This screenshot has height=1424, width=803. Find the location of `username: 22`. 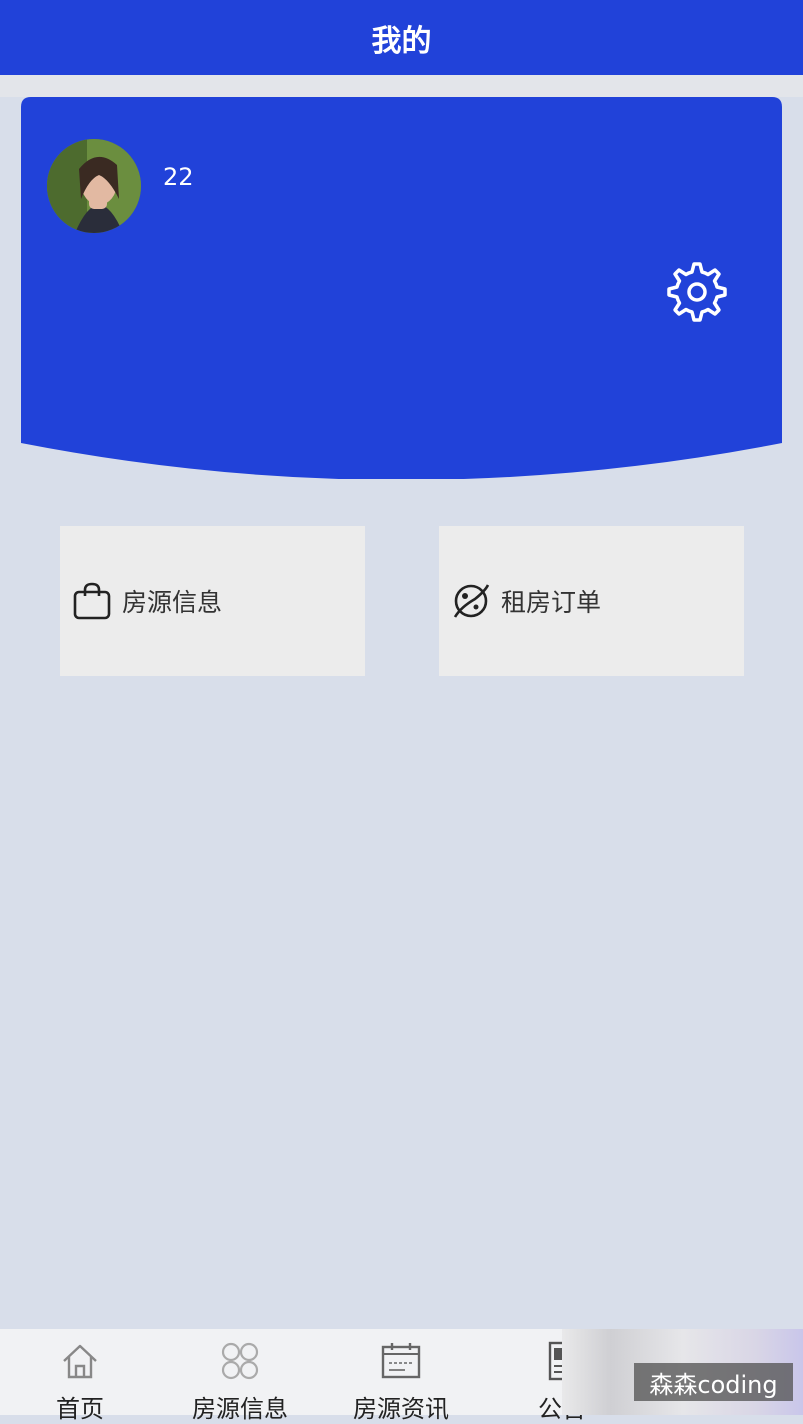

username: 22 is located at coordinates (178, 177).